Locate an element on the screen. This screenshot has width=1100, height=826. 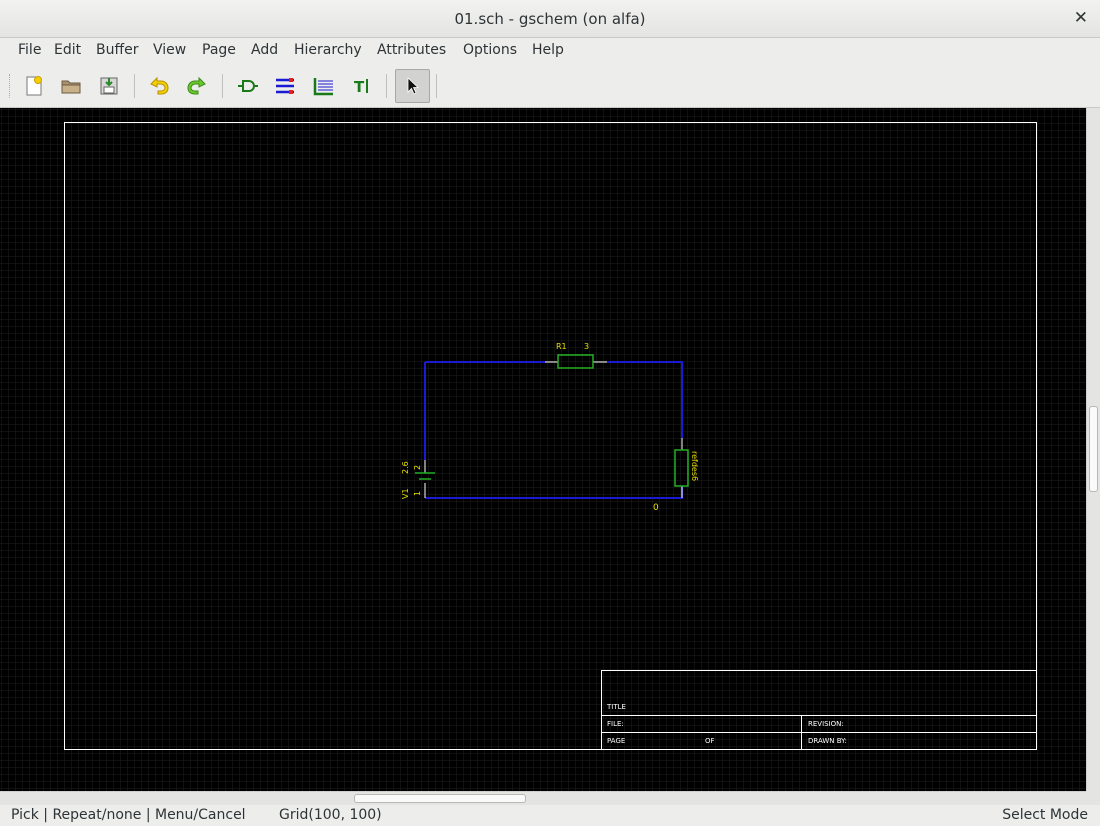
add-text-button: T is located at coordinates (362, 86).